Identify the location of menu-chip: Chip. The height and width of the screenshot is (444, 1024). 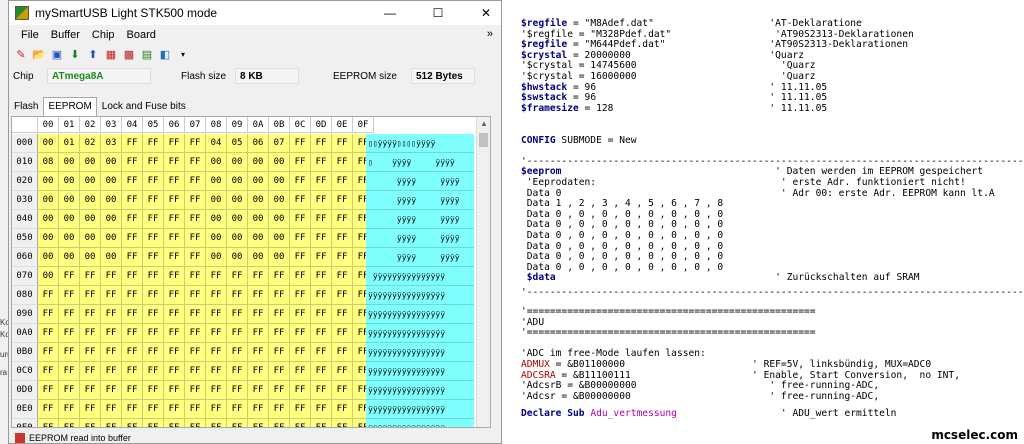
(103, 35).